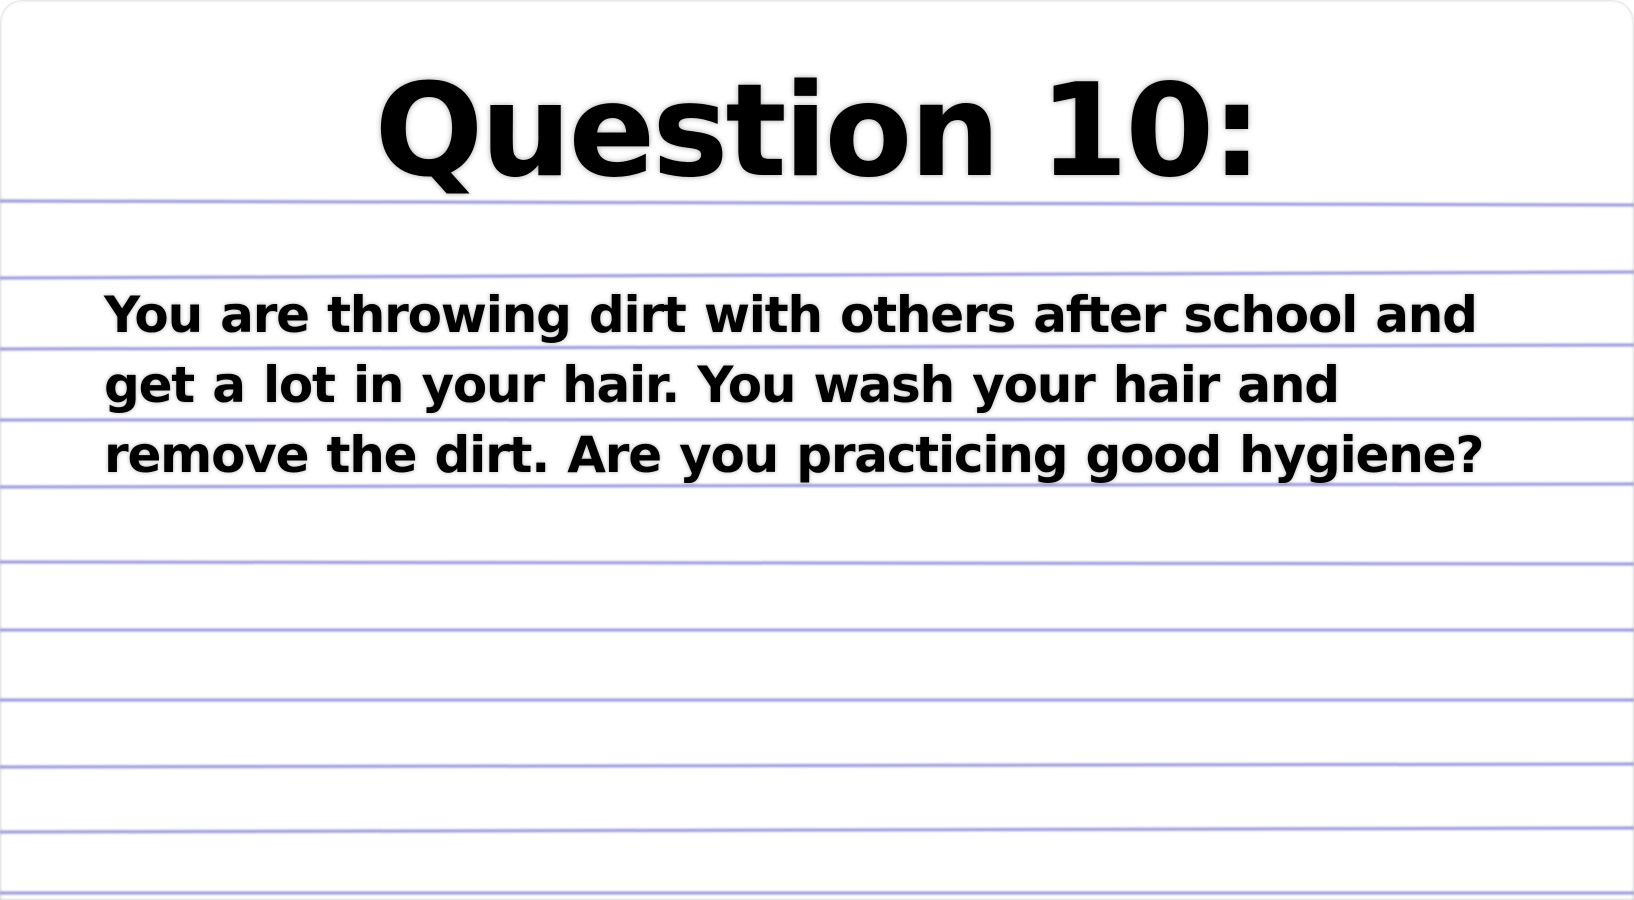  Describe the element at coordinates (818, 131) in the screenshot. I see `question-title: Question 10:` at that location.